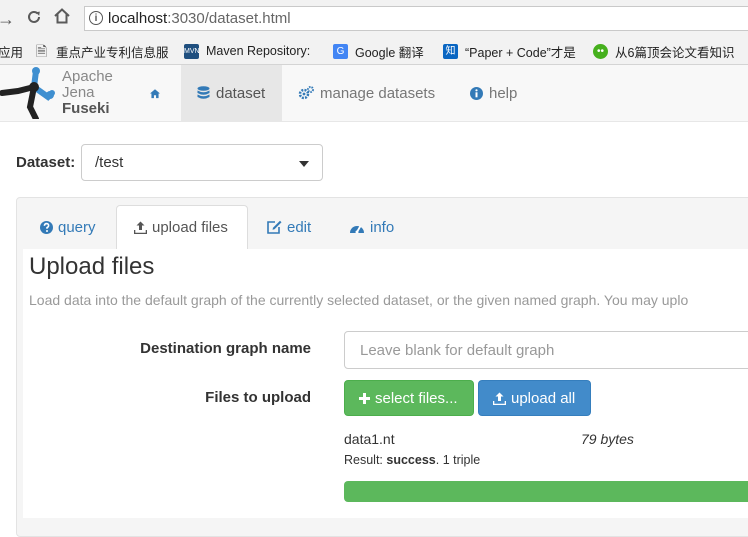 The height and width of the screenshot is (537, 748). What do you see at coordinates (203, 92) in the screenshot?
I see `database-icon` at bounding box center [203, 92].